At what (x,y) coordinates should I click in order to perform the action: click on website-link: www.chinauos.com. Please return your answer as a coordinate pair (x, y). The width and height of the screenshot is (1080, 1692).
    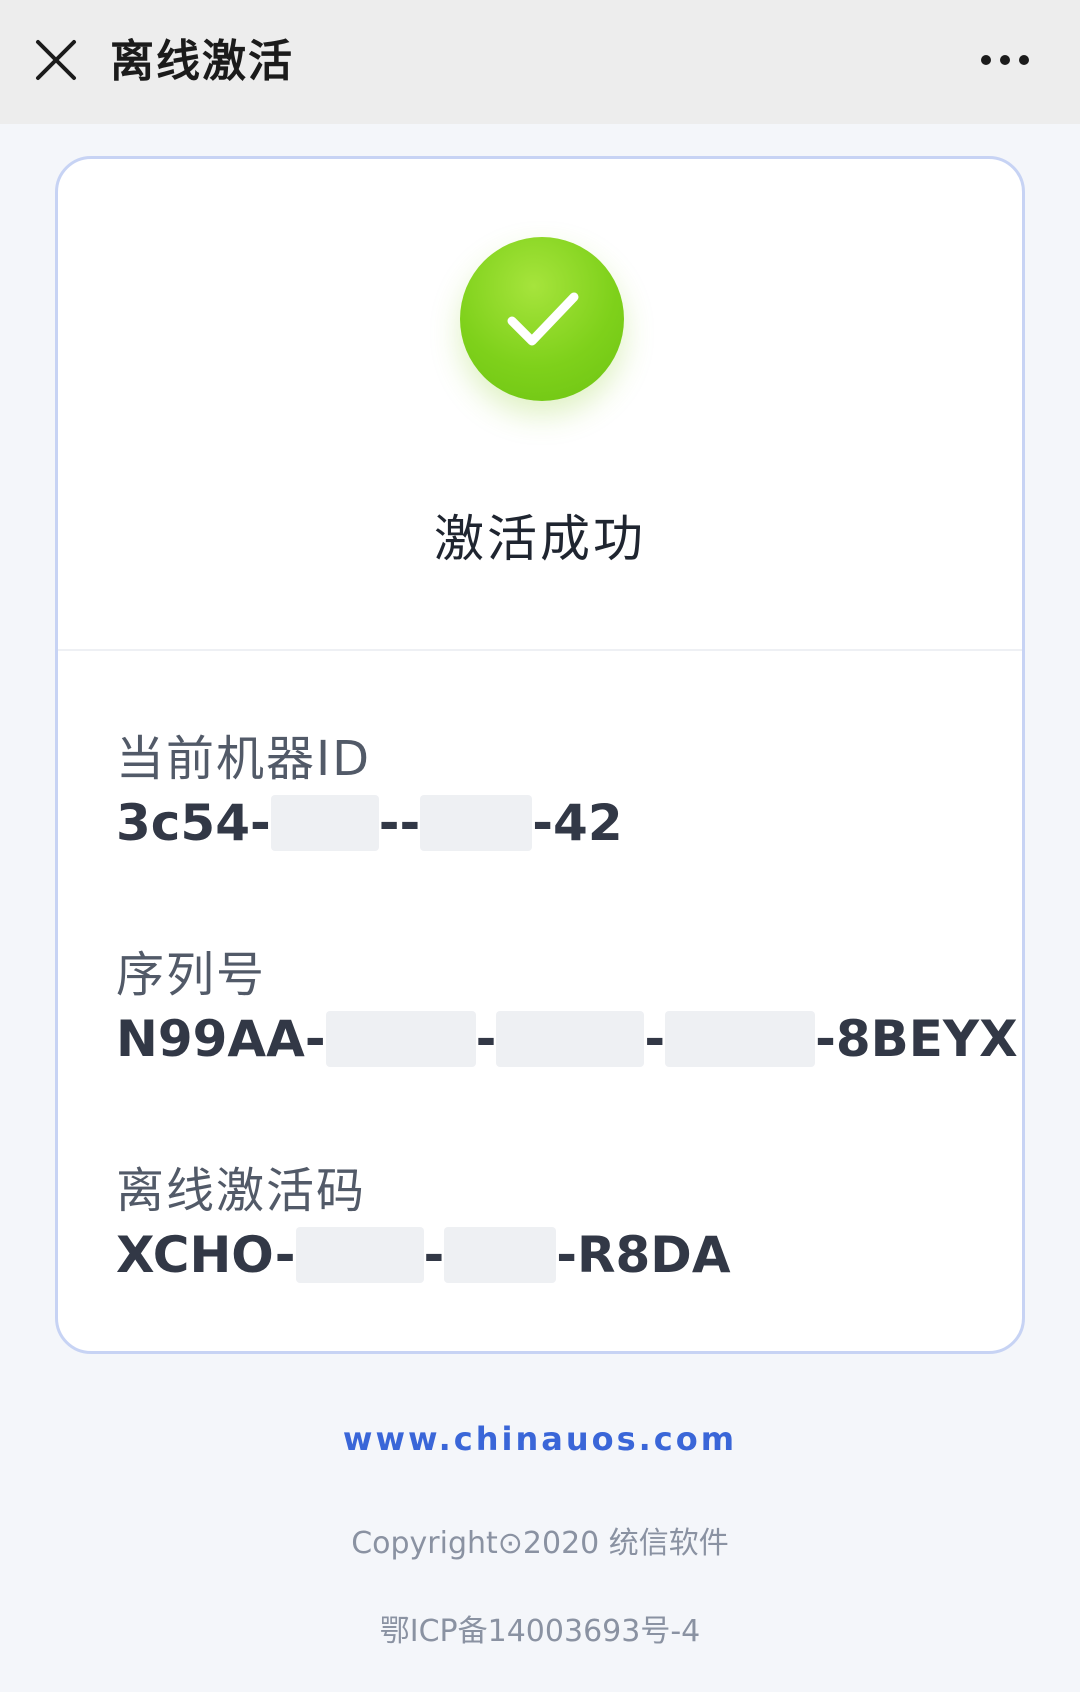
    Looking at the image, I should click on (540, 1439).